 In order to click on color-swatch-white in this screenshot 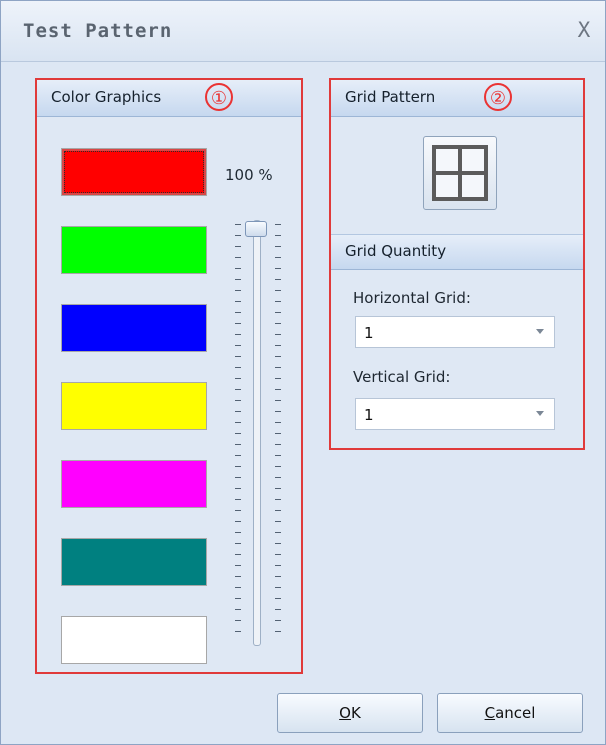, I will do `click(134, 640)`.